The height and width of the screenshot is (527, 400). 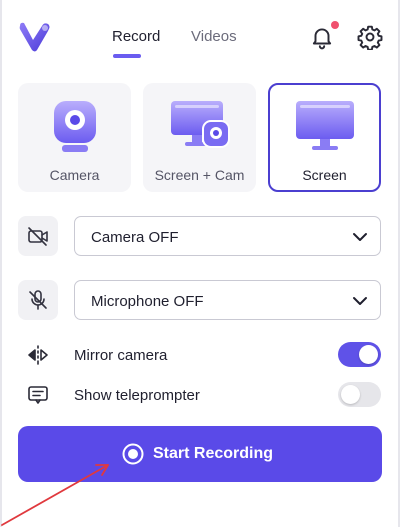 I want to click on mode-card-screen-cam: Screen + Cam, so click(x=199, y=137).